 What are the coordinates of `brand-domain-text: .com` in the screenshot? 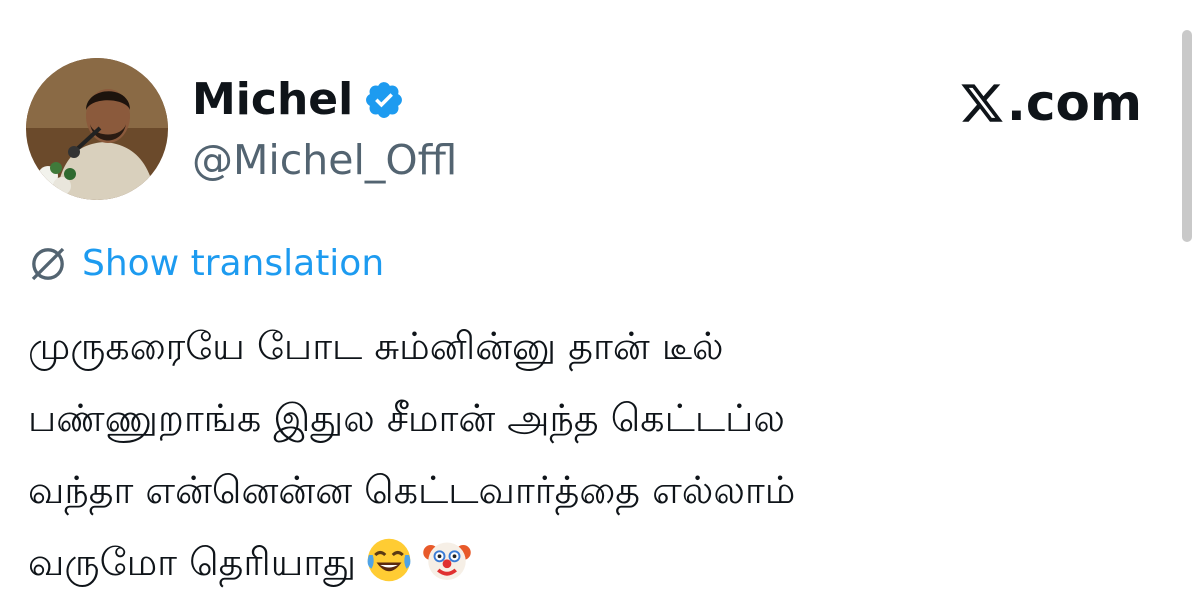 It's located at (1074, 103).